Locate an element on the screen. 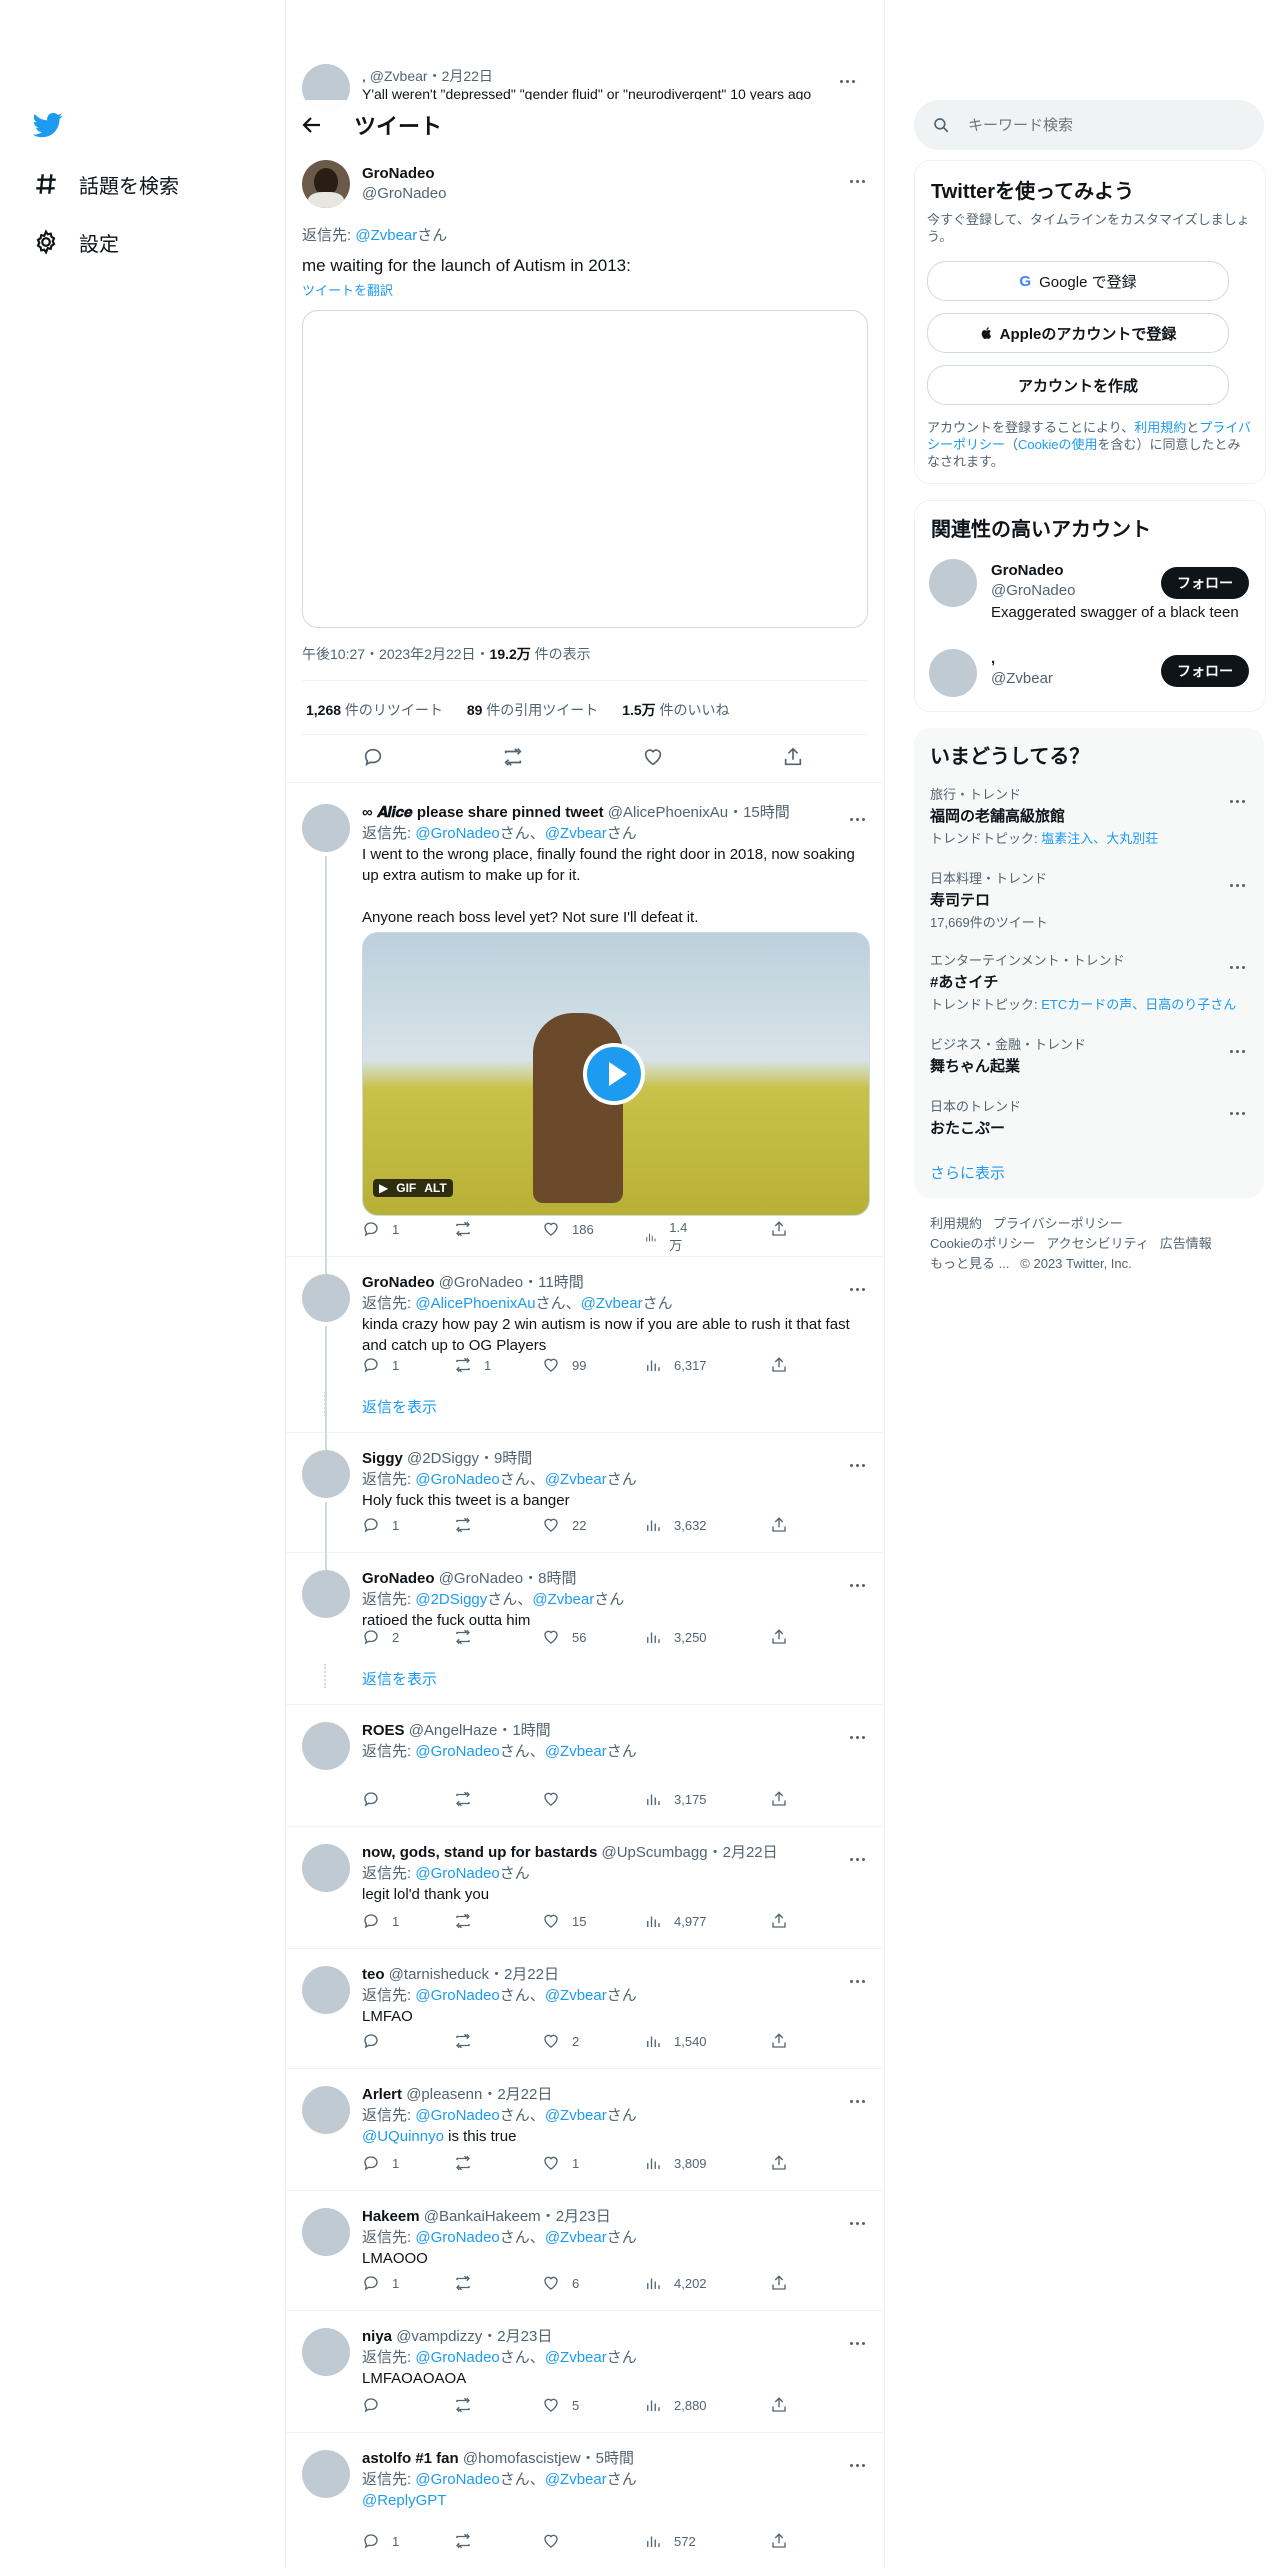  footer-link: Cookieのポリシー is located at coordinates (982, 1243).